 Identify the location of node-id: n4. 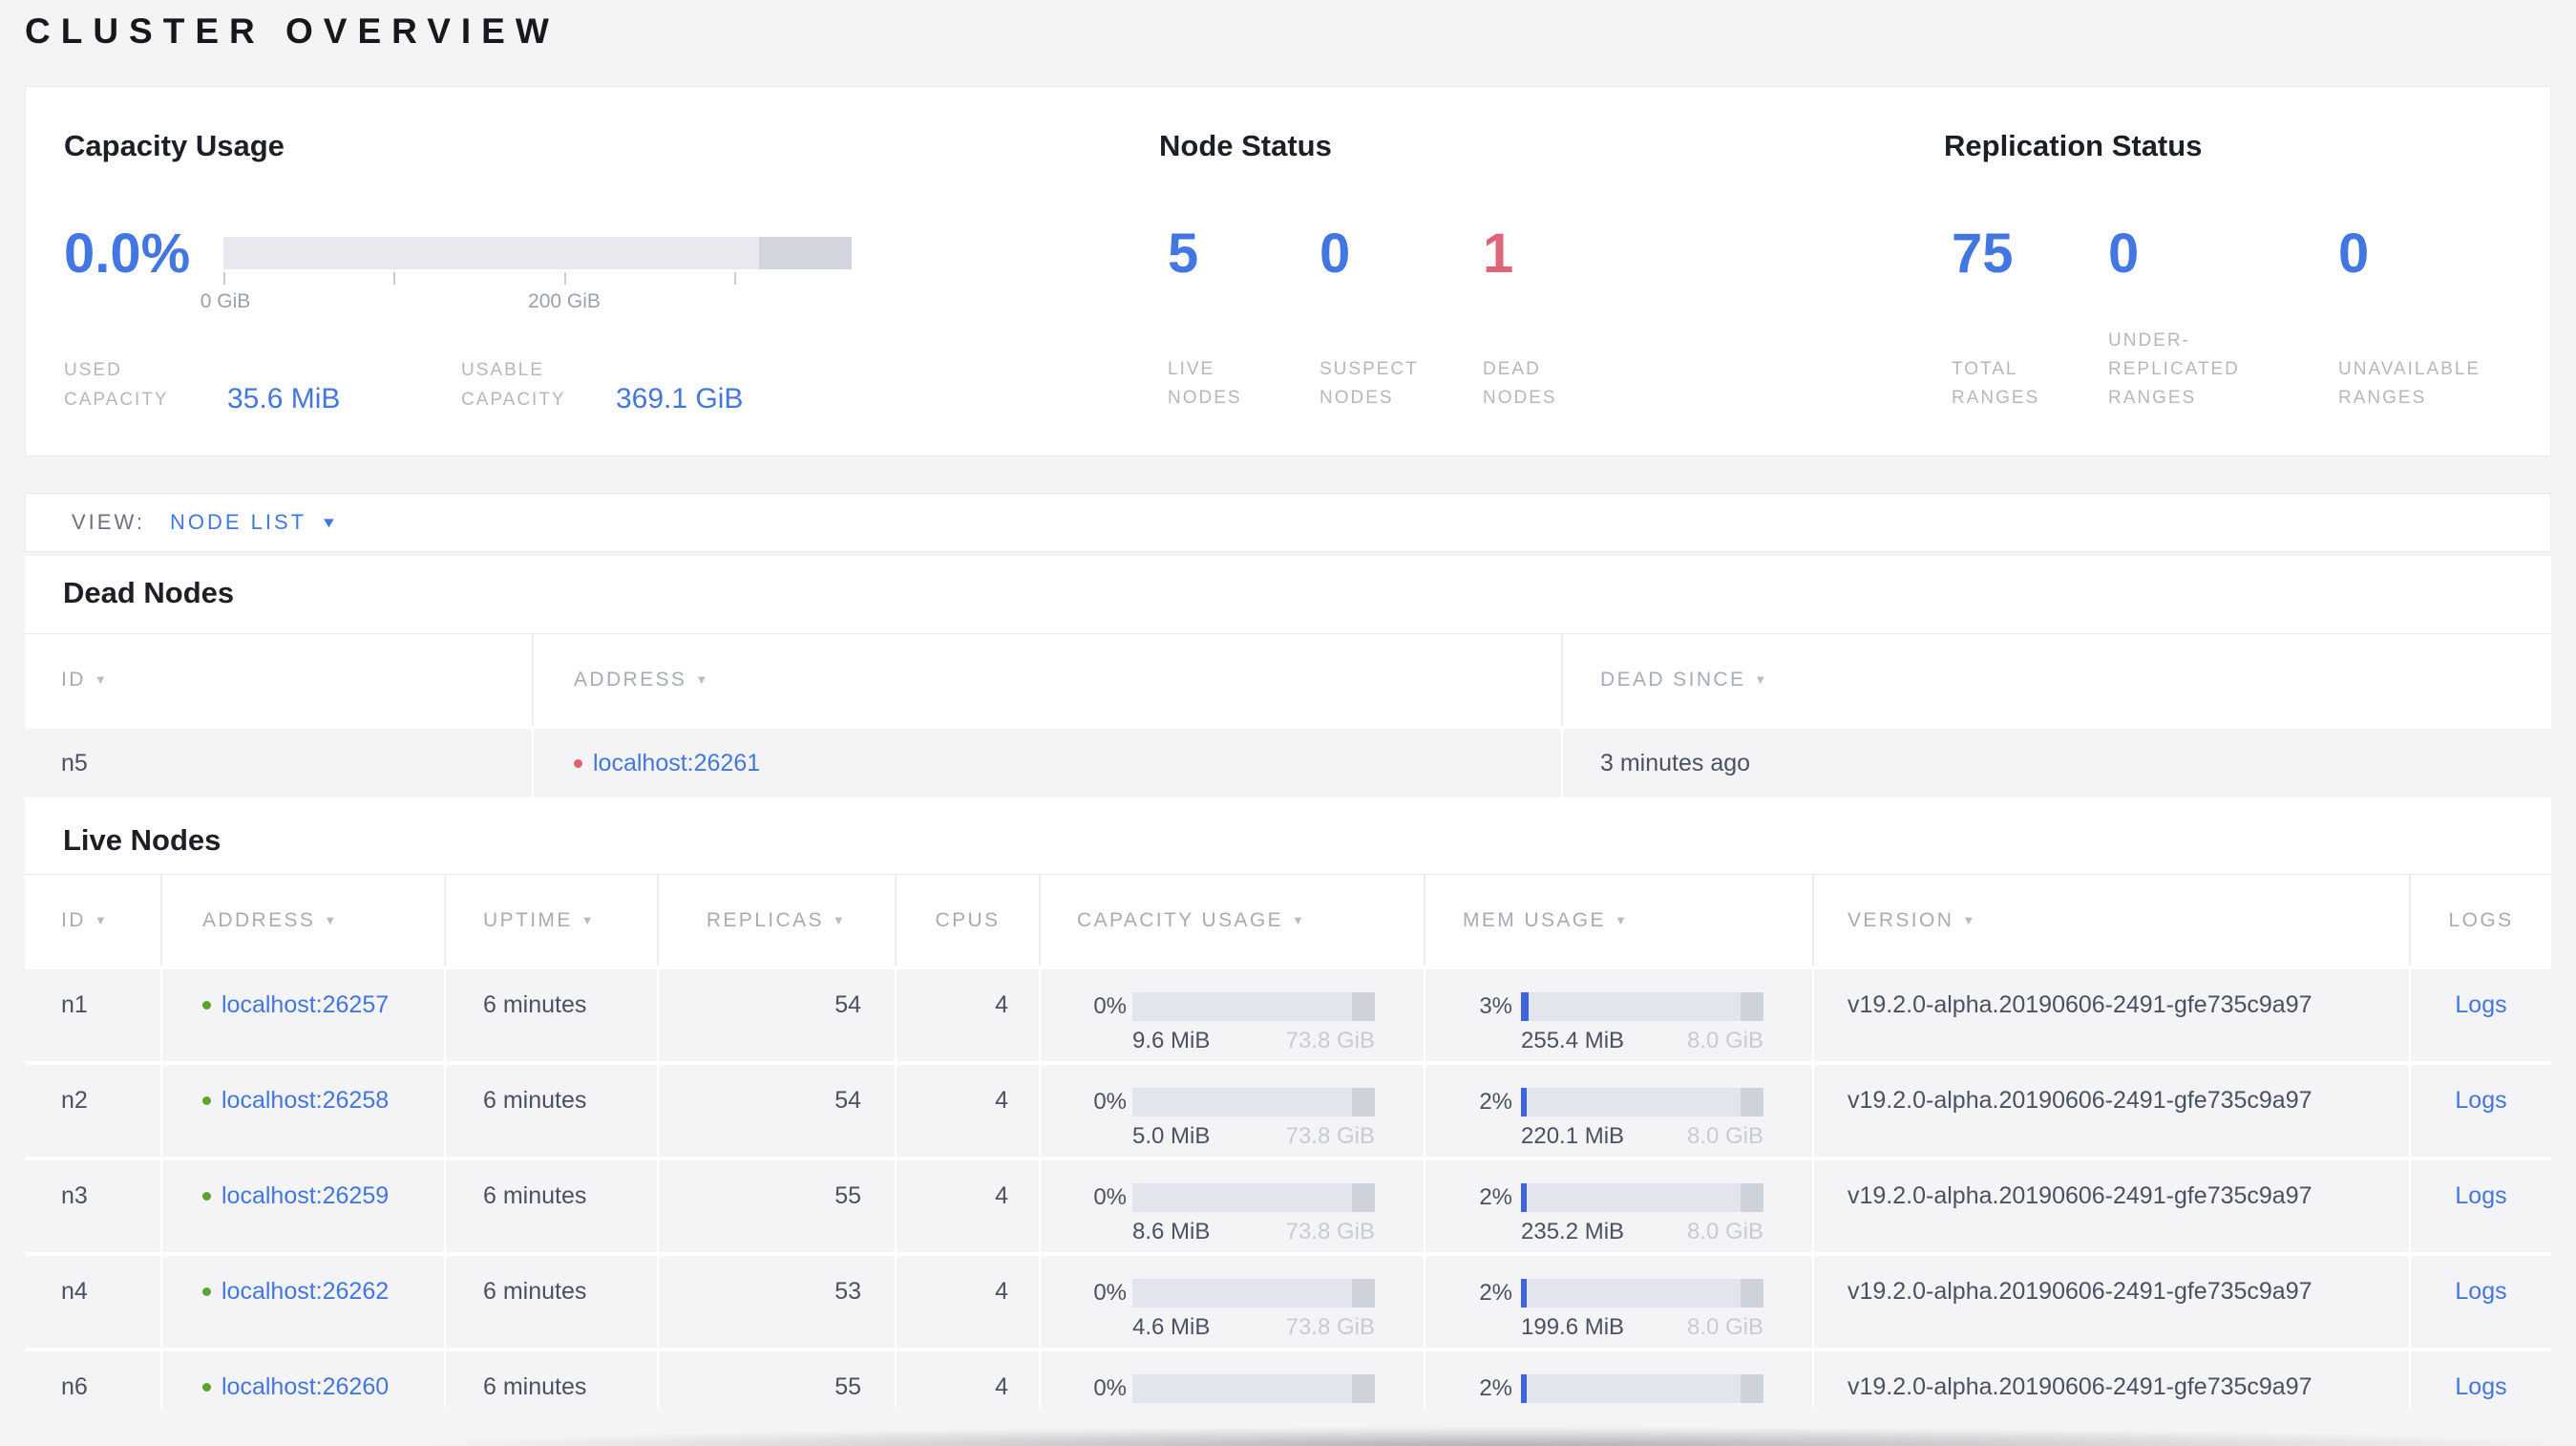
(93, 1302).